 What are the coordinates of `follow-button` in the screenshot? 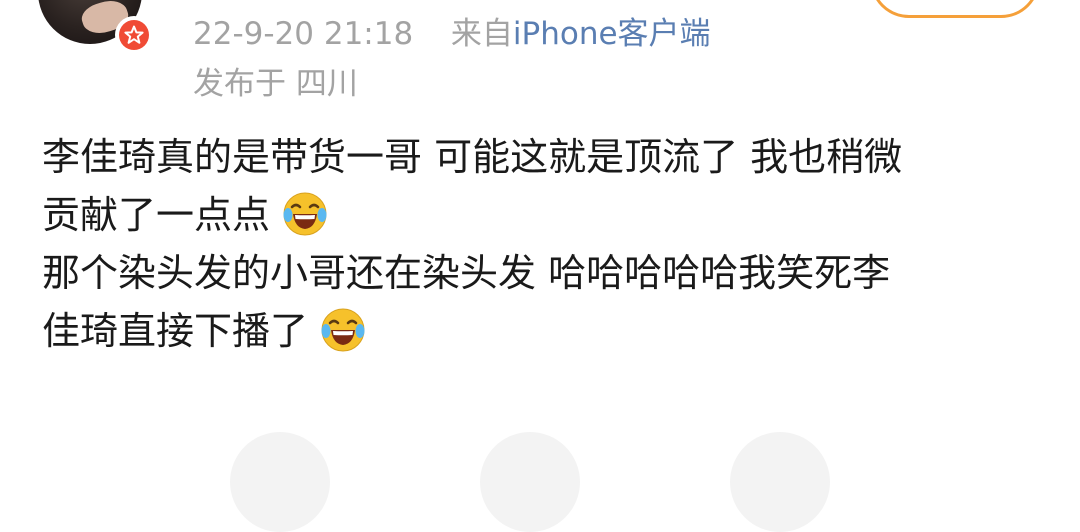 It's located at (955, 9).